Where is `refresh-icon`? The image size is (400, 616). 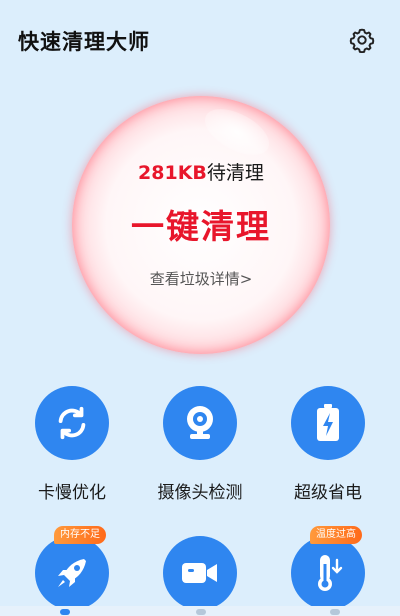 refresh-icon is located at coordinates (72, 423).